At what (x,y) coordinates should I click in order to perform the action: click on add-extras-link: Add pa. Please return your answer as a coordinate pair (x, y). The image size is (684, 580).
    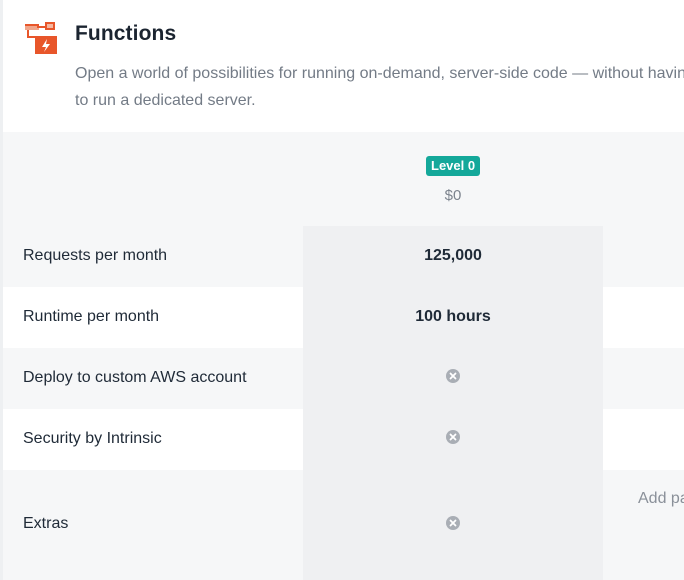
    Looking at the image, I should click on (661, 499).